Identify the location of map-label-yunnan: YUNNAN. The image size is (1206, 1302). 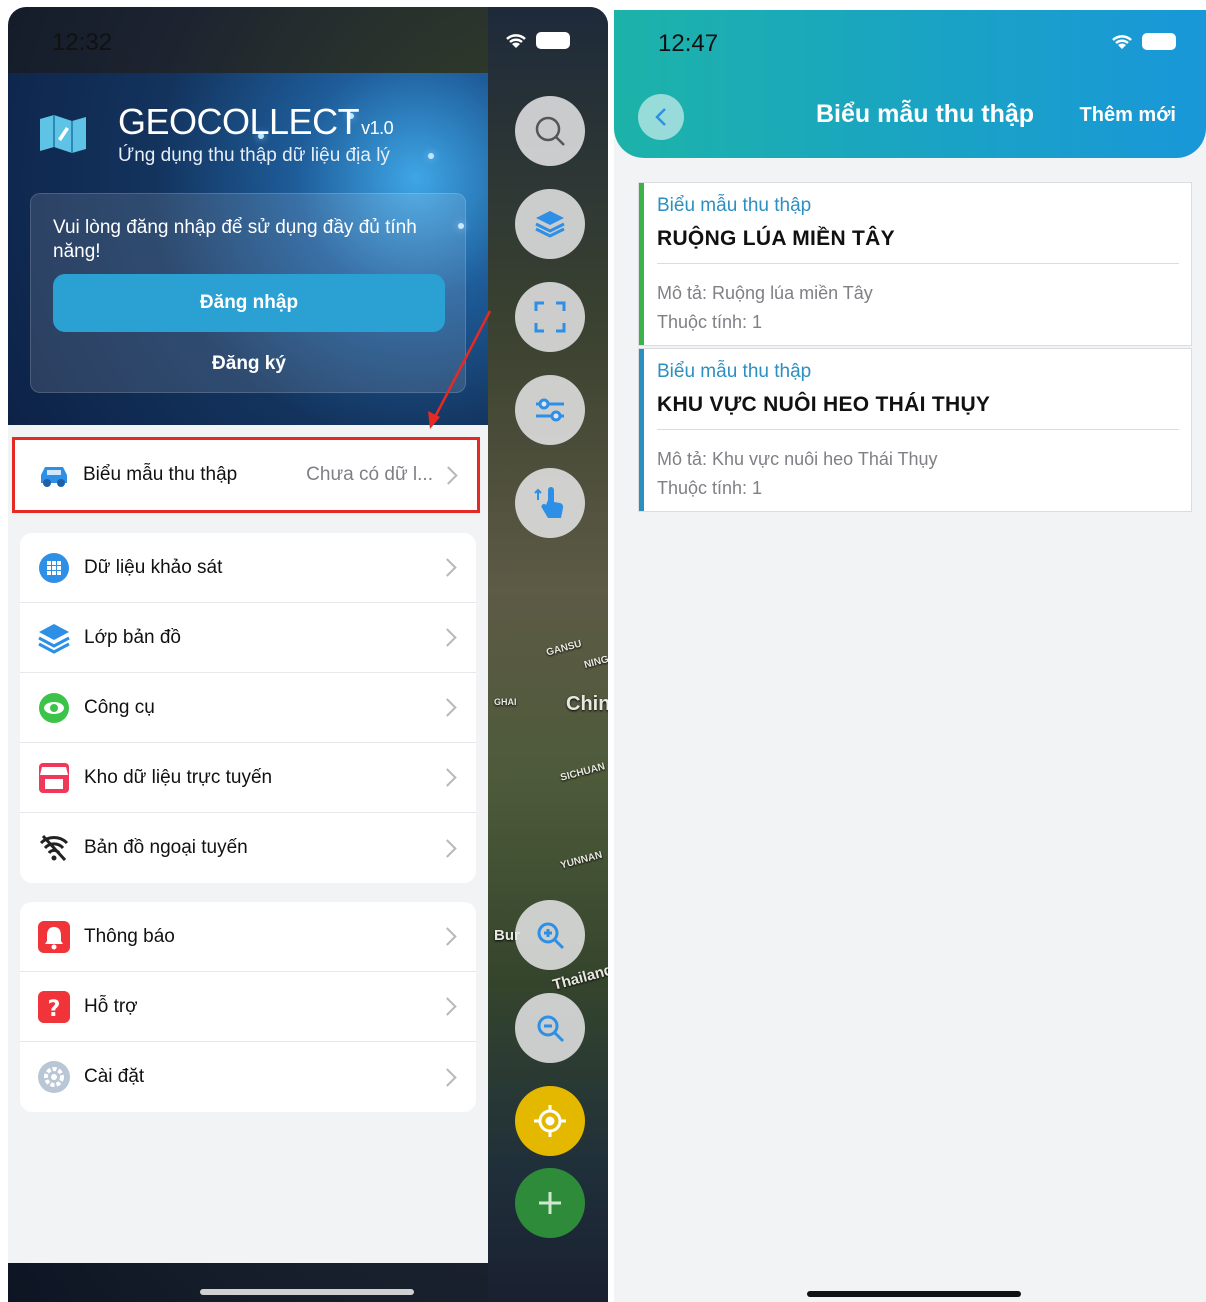
(581, 860).